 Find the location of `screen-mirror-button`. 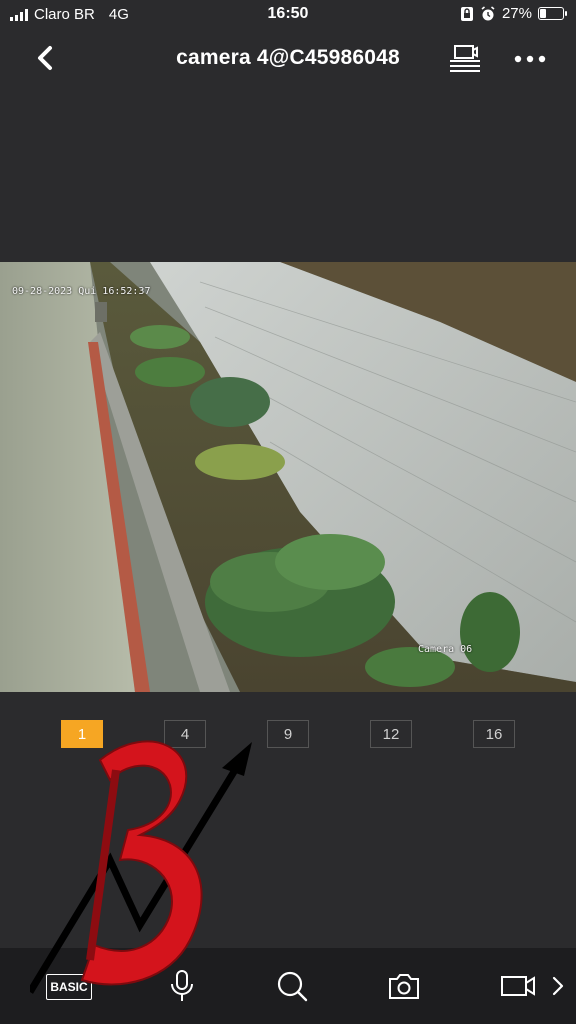

screen-mirror-button is located at coordinates (465, 59).